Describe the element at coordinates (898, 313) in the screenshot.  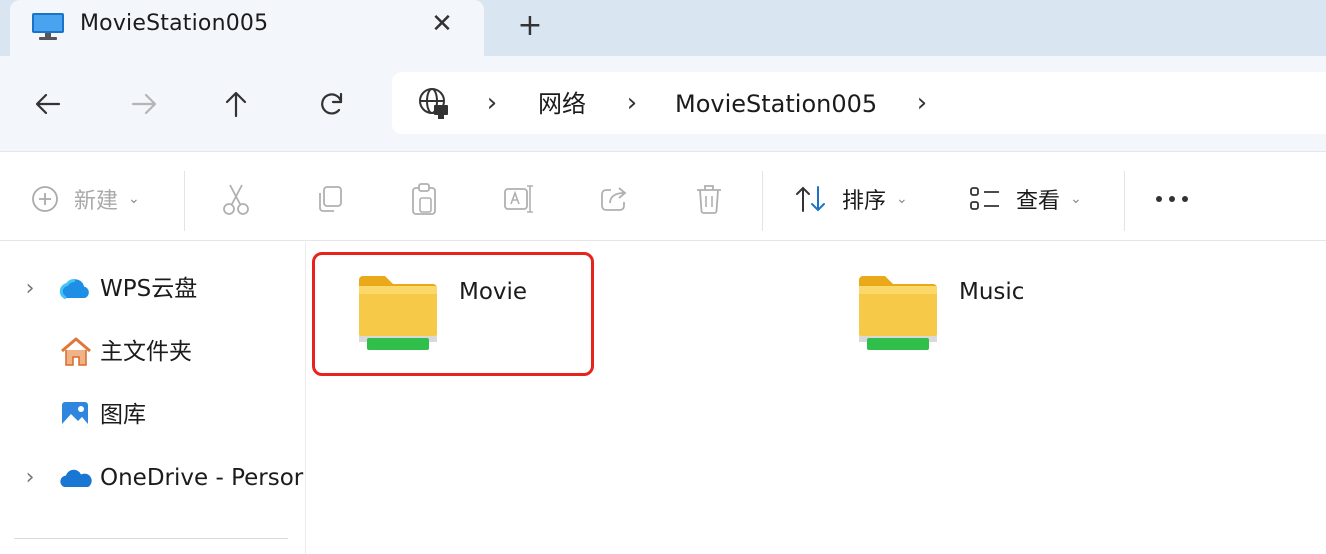
I see `network-folder-icon` at that location.